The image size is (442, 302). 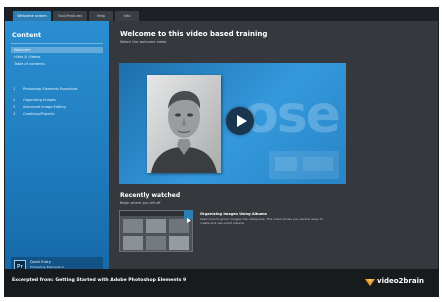 What do you see at coordinates (14, 114) in the screenshot?
I see `chapter-number: 4` at bounding box center [14, 114].